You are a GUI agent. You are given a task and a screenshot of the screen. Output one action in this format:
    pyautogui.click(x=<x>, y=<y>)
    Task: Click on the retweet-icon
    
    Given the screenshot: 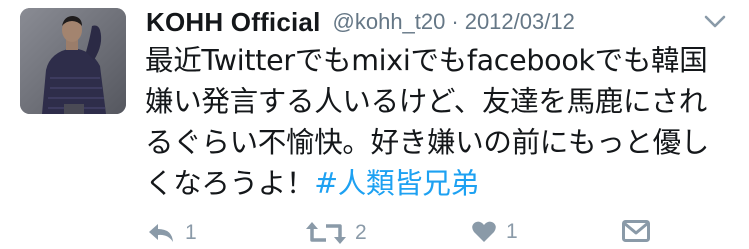 What is the action you would take?
    pyautogui.click(x=326, y=233)
    